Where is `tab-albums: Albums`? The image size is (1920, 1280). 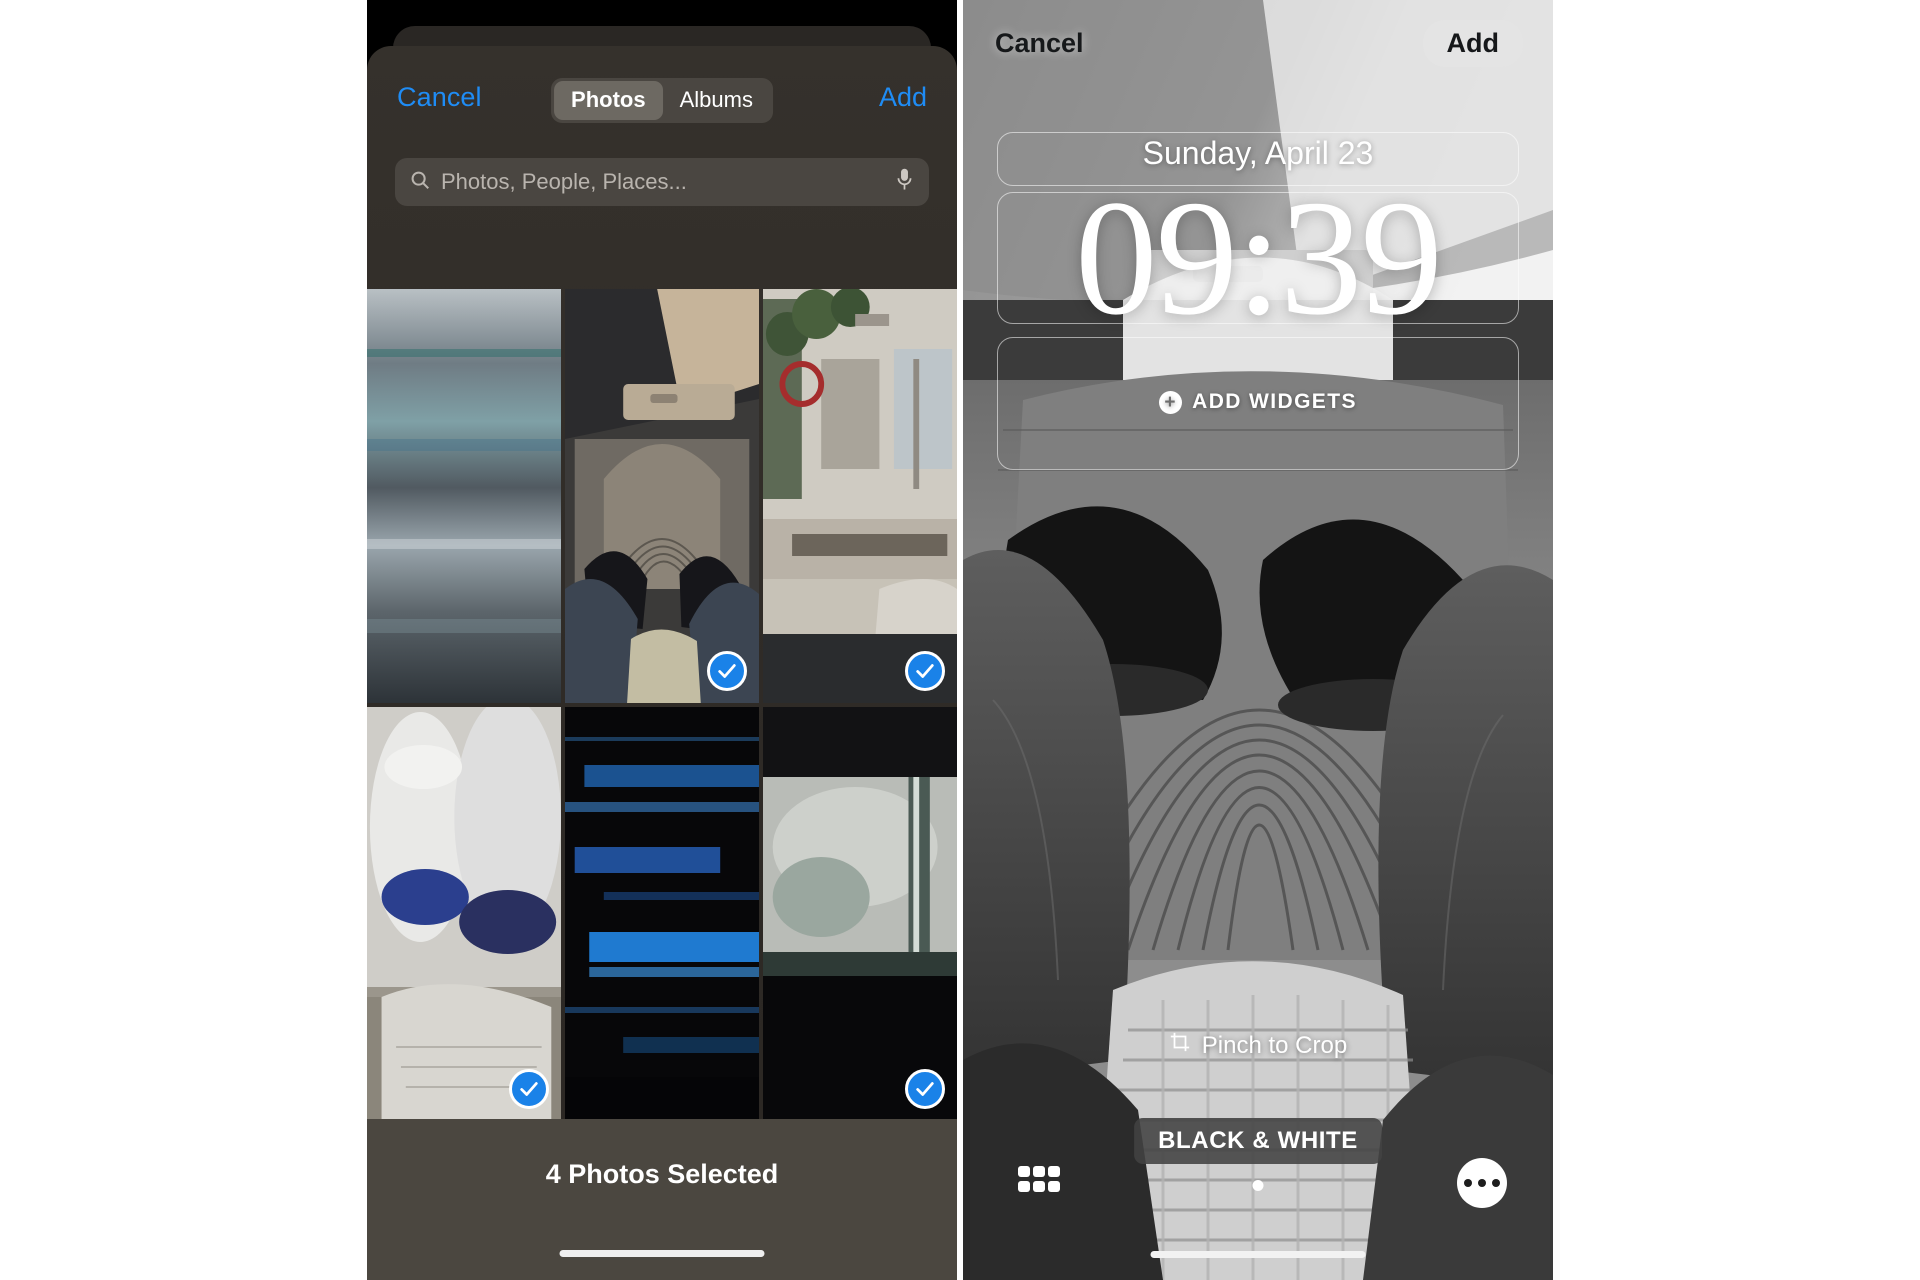
tab-albums: Albums is located at coordinates (716, 100).